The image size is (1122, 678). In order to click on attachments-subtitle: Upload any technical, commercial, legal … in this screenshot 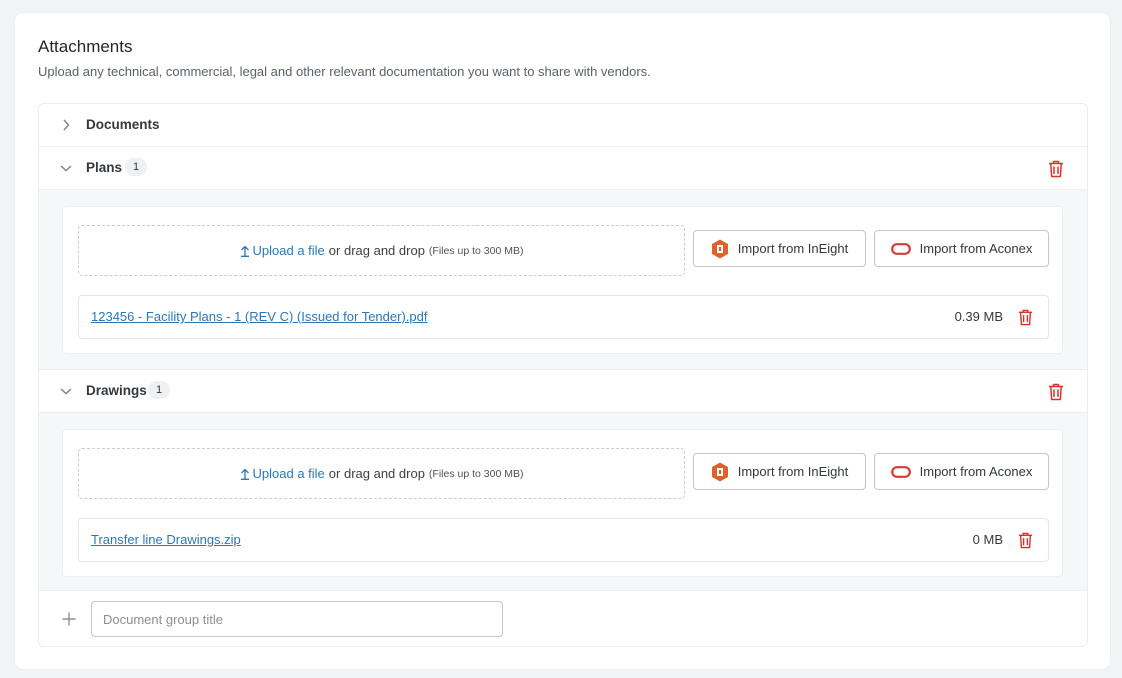, I will do `click(344, 71)`.